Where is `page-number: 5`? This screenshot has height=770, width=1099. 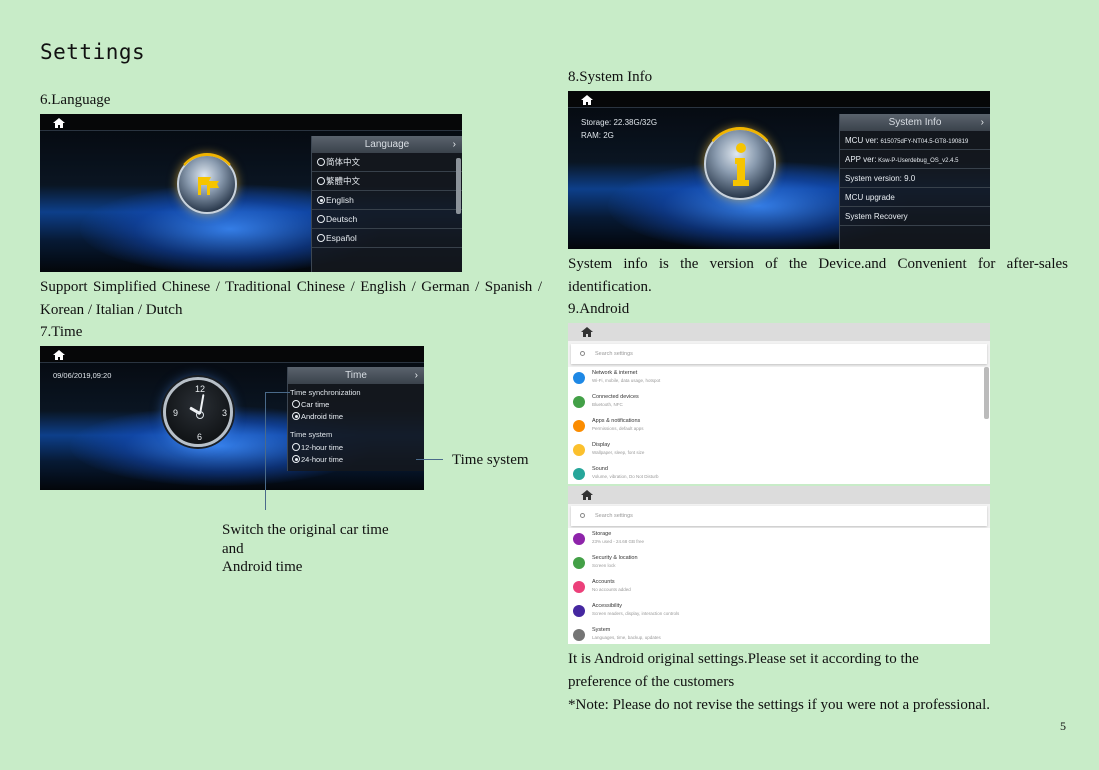
page-number: 5 is located at coordinates (1063, 726).